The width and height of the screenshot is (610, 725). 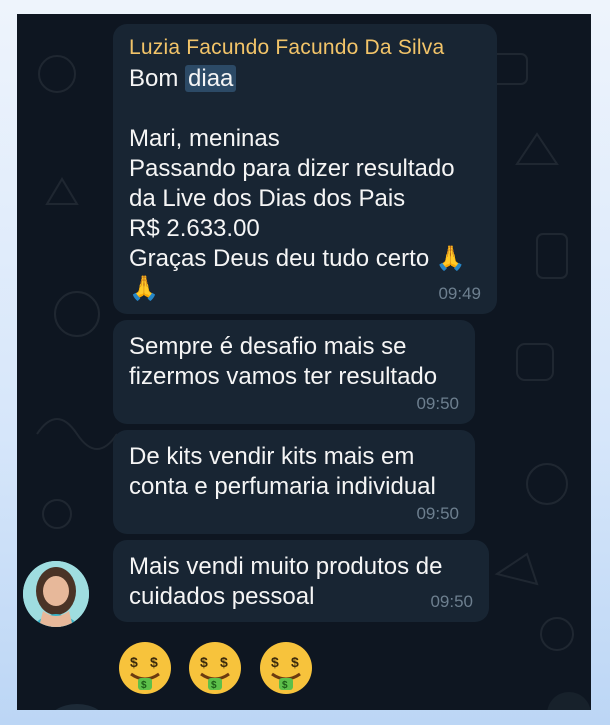 I want to click on message-time: 09:49, so click(x=459, y=293).